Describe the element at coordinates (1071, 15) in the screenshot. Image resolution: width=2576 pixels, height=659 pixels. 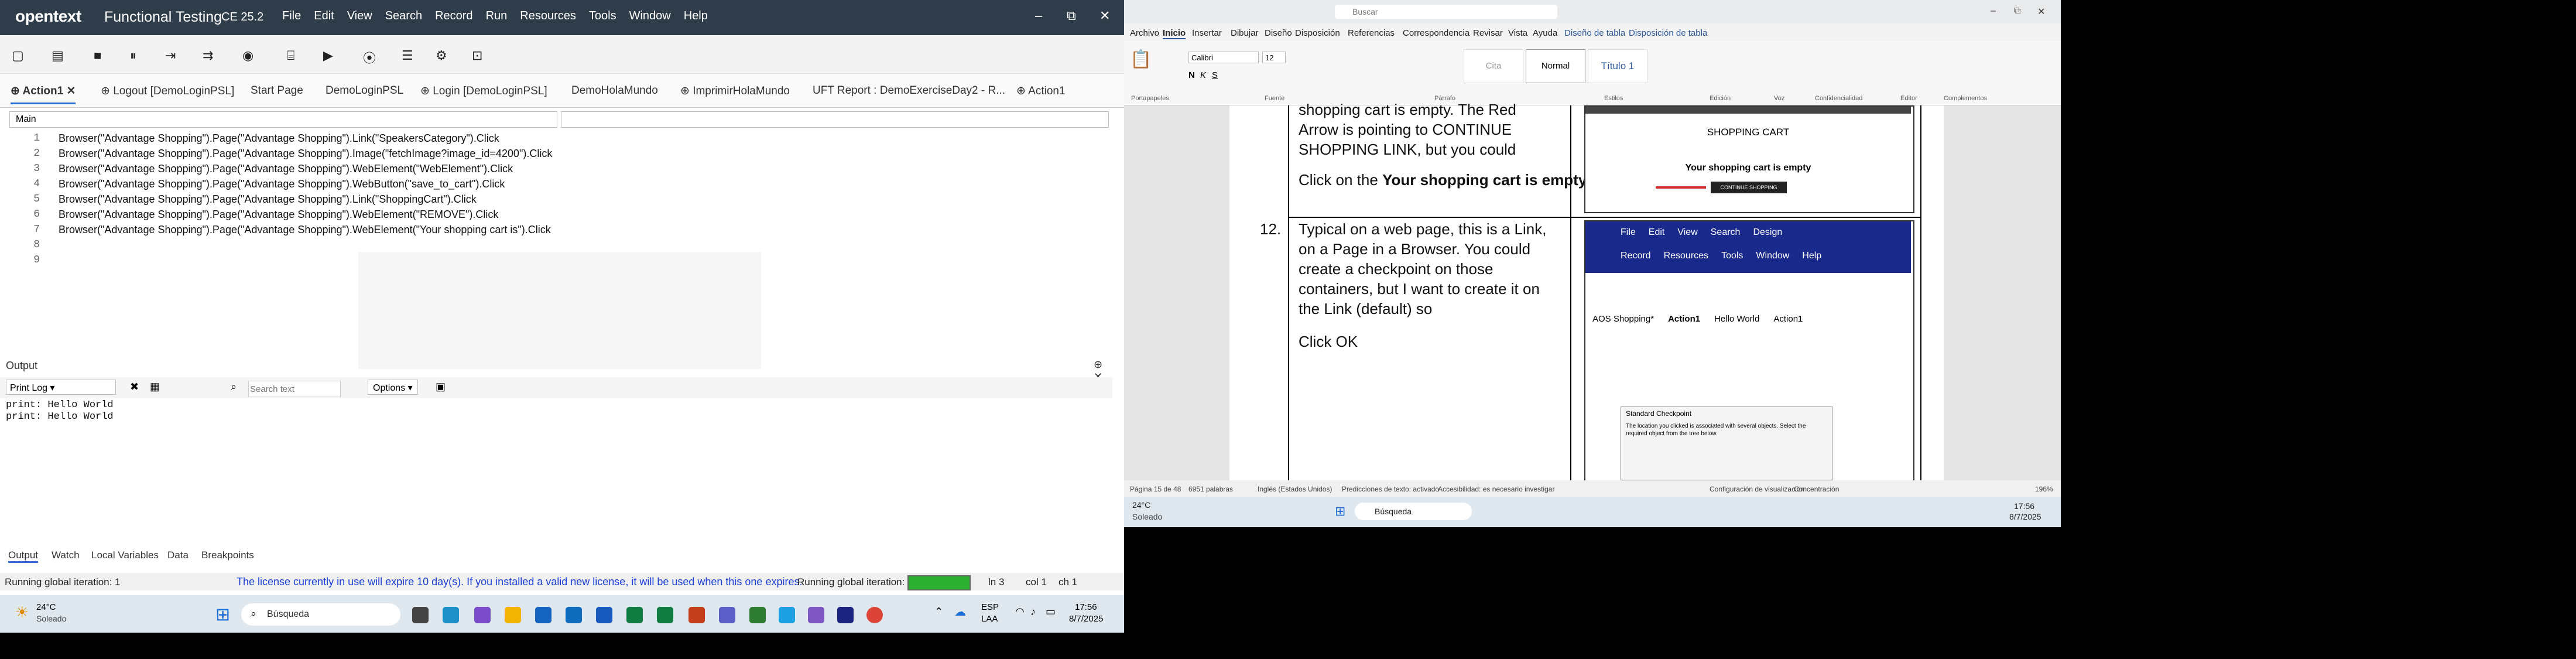
I see `restore-button: ⧉` at that location.